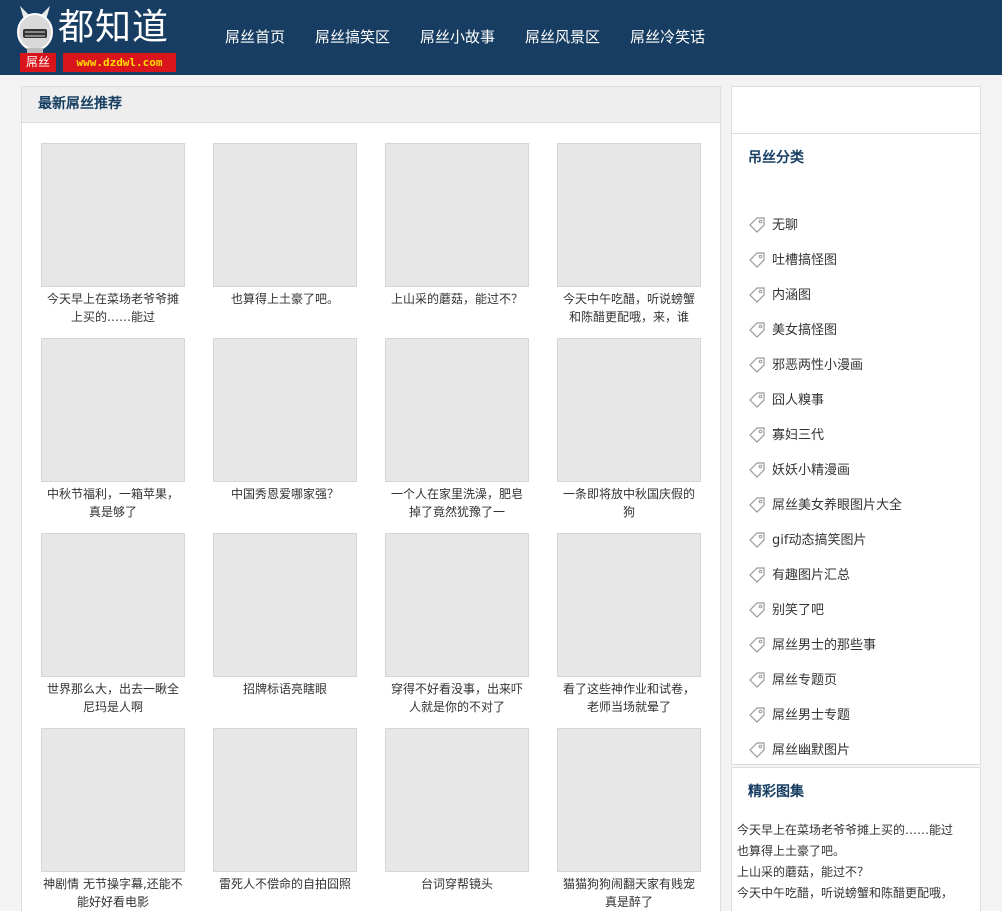  I want to click on category-label: 妖妖小精漫画, so click(811, 468).